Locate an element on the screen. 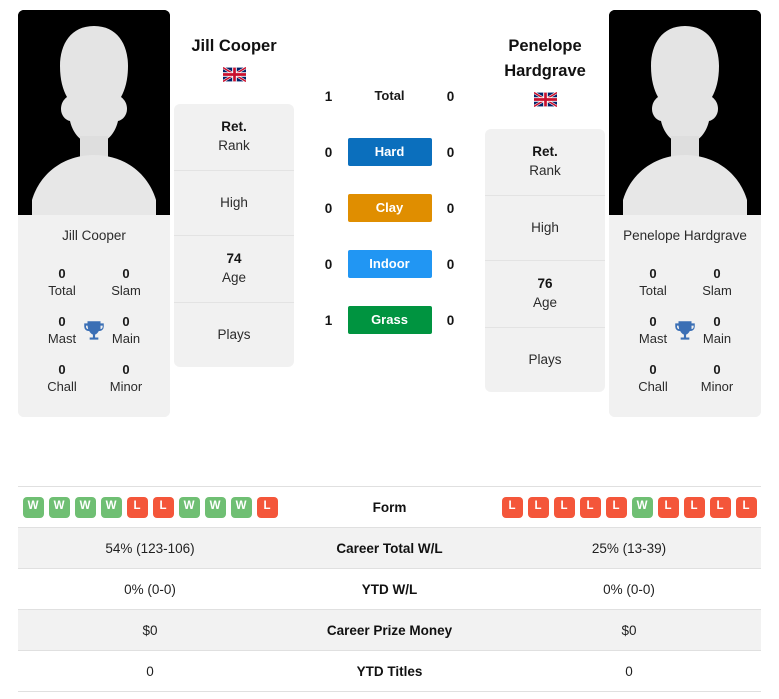 The height and width of the screenshot is (699, 779). head-to-head-column: 1 Total 0 0 Hard 0 0 Clay 0 0 Indoor 0 1 Grass 0 is located at coordinates (389, 179).